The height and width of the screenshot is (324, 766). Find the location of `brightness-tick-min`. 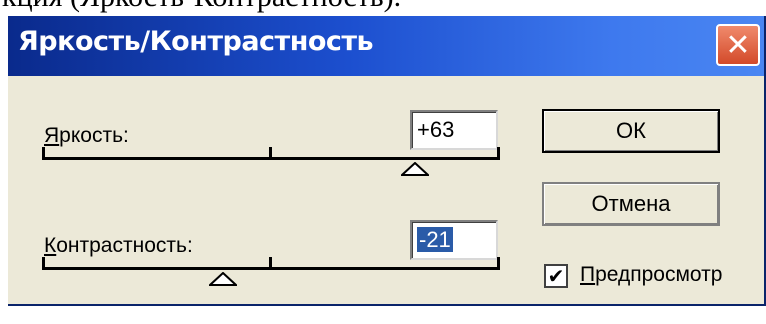

brightness-tick-min is located at coordinates (43, 153).